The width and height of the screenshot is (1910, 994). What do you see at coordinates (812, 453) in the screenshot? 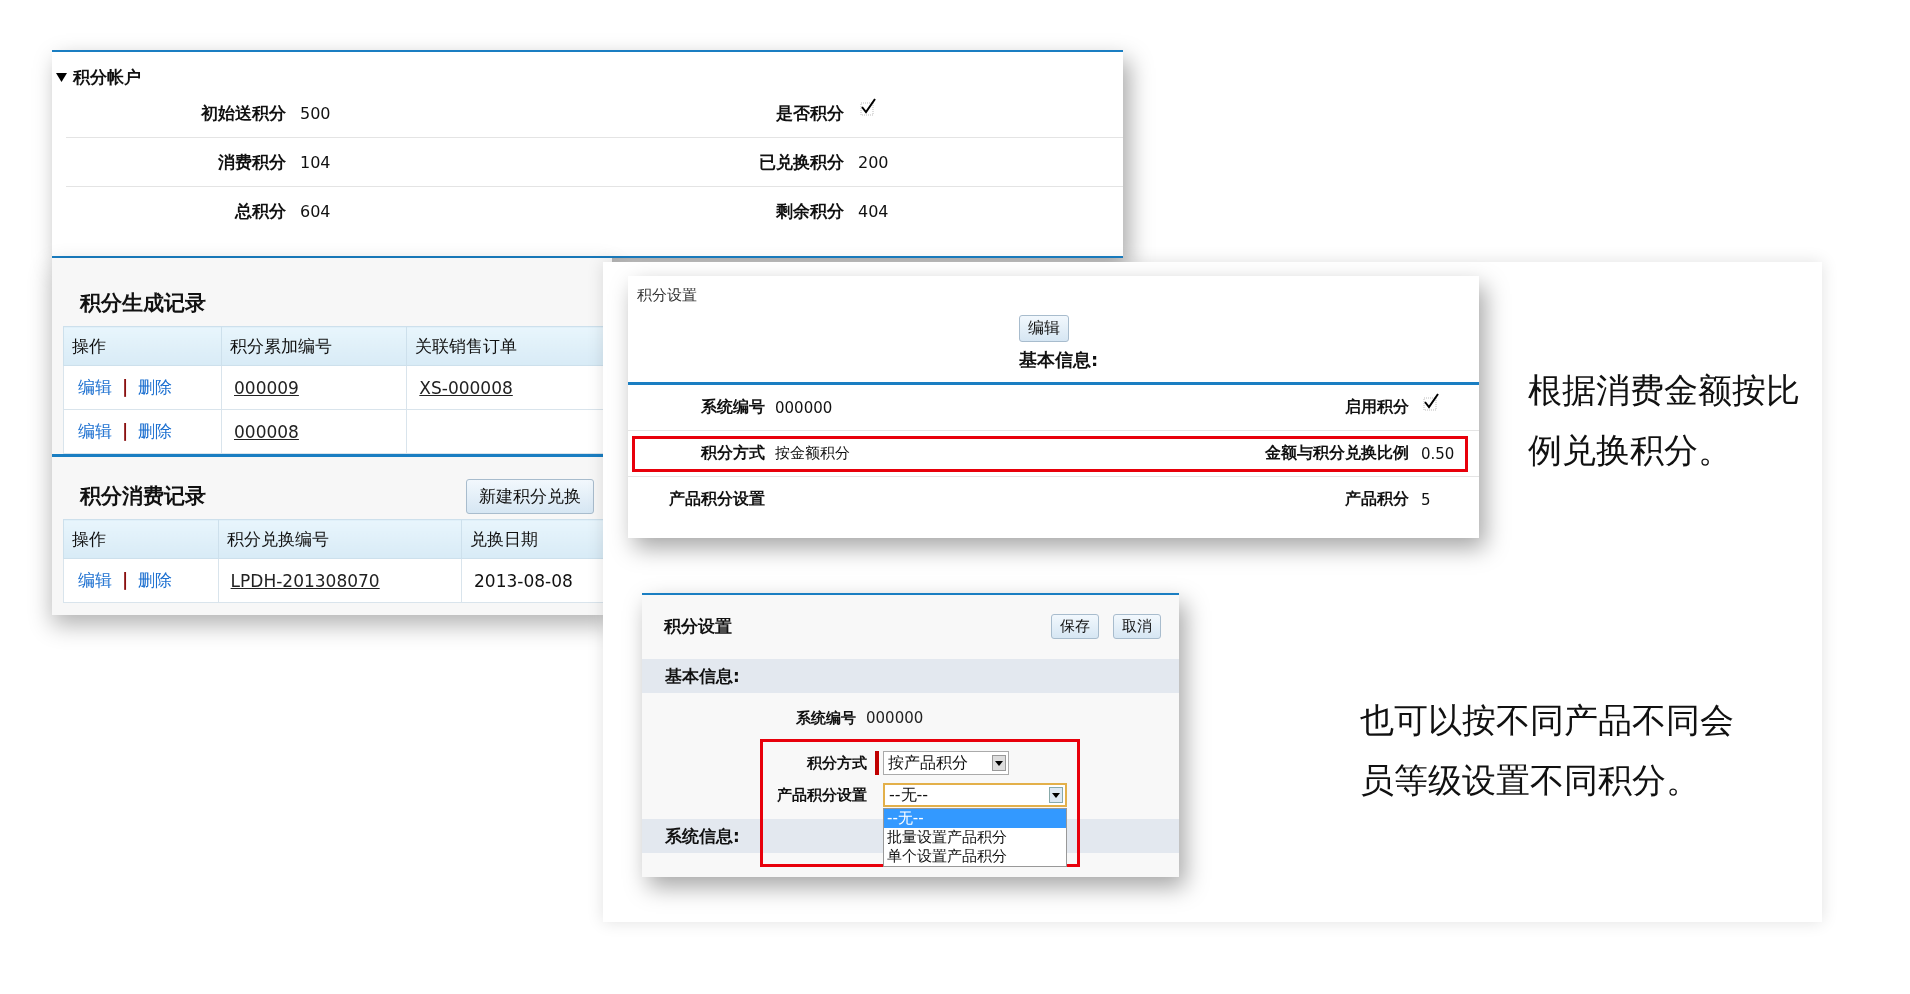
I see `field-value: 按金额积分` at bounding box center [812, 453].